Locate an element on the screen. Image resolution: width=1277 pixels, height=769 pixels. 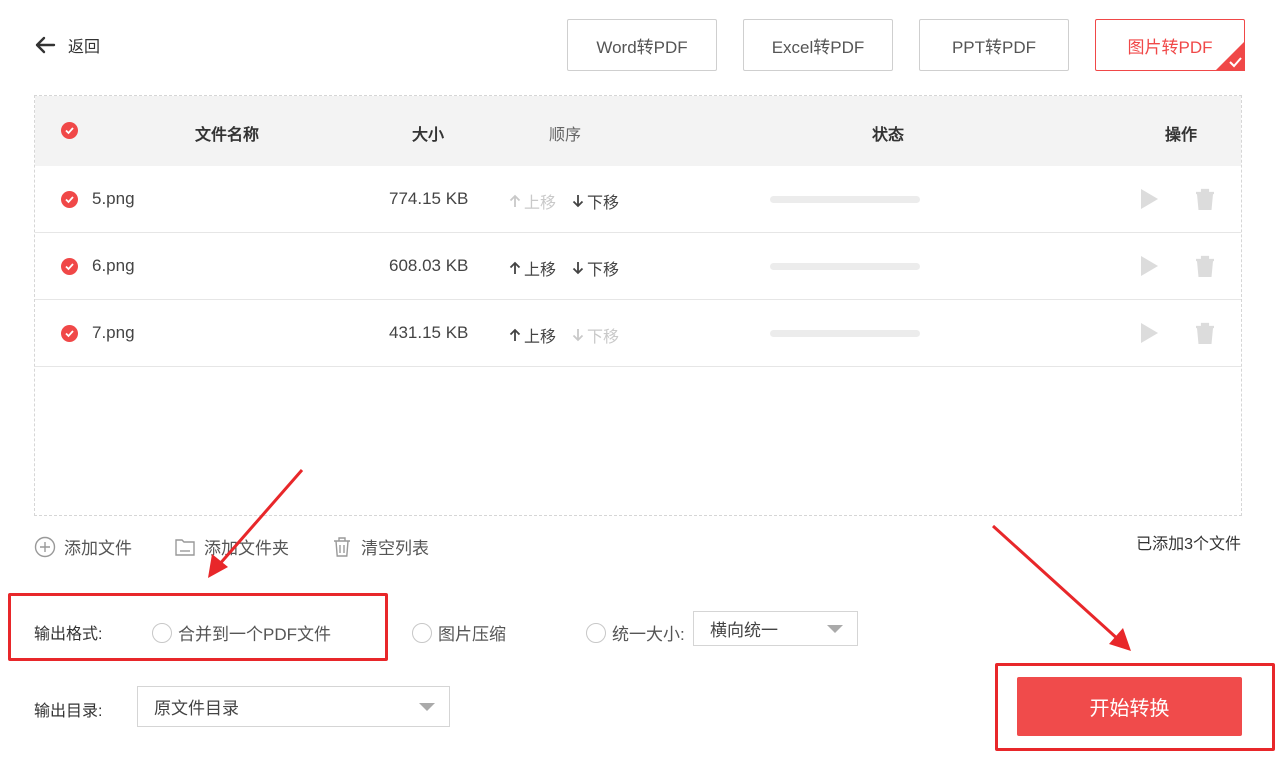
tab-ppt-to-pdf: PPT转PDF is located at coordinates (994, 45).